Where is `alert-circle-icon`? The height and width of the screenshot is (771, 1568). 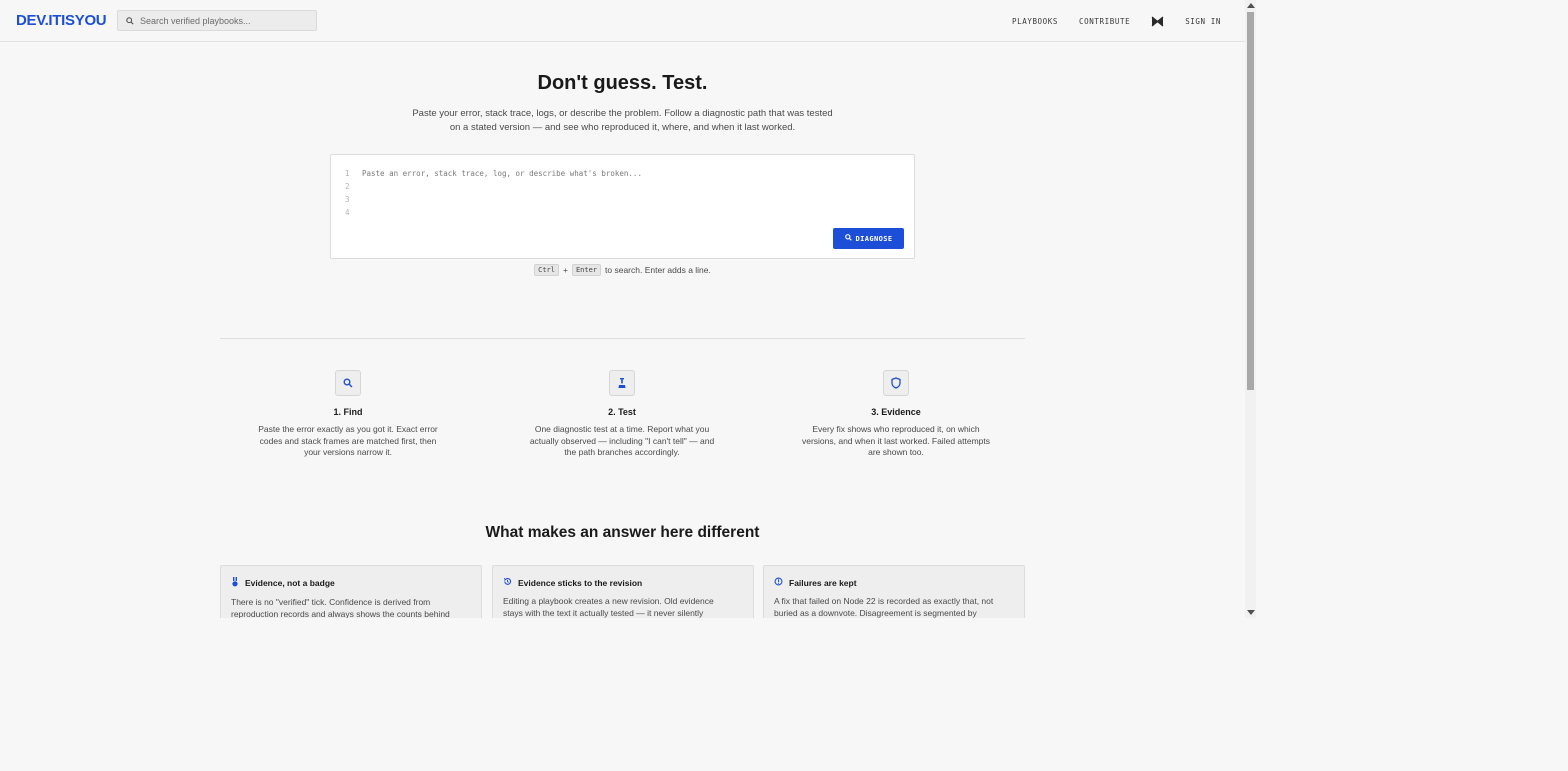
alert-circle-icon is located at coordinates (778, 582).